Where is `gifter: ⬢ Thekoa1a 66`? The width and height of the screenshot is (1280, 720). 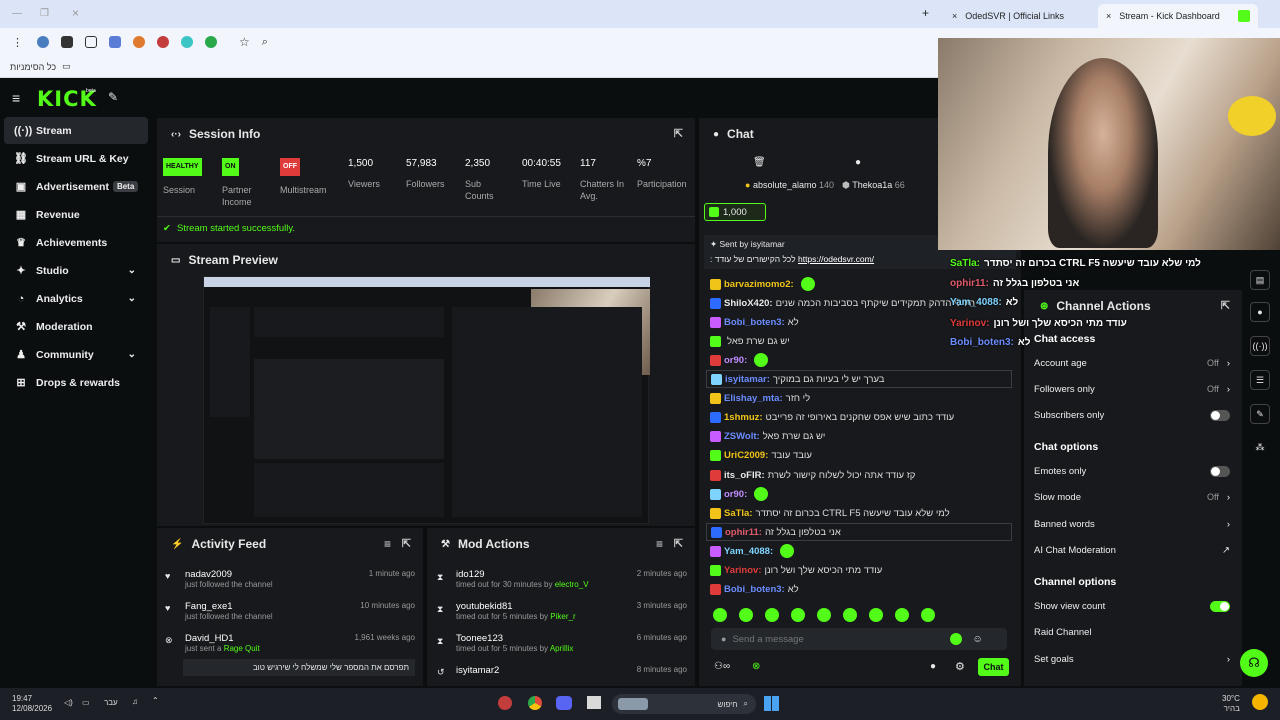
gifter: ⬢ Thekoa1a 66 is located at coordinates (873, 185).